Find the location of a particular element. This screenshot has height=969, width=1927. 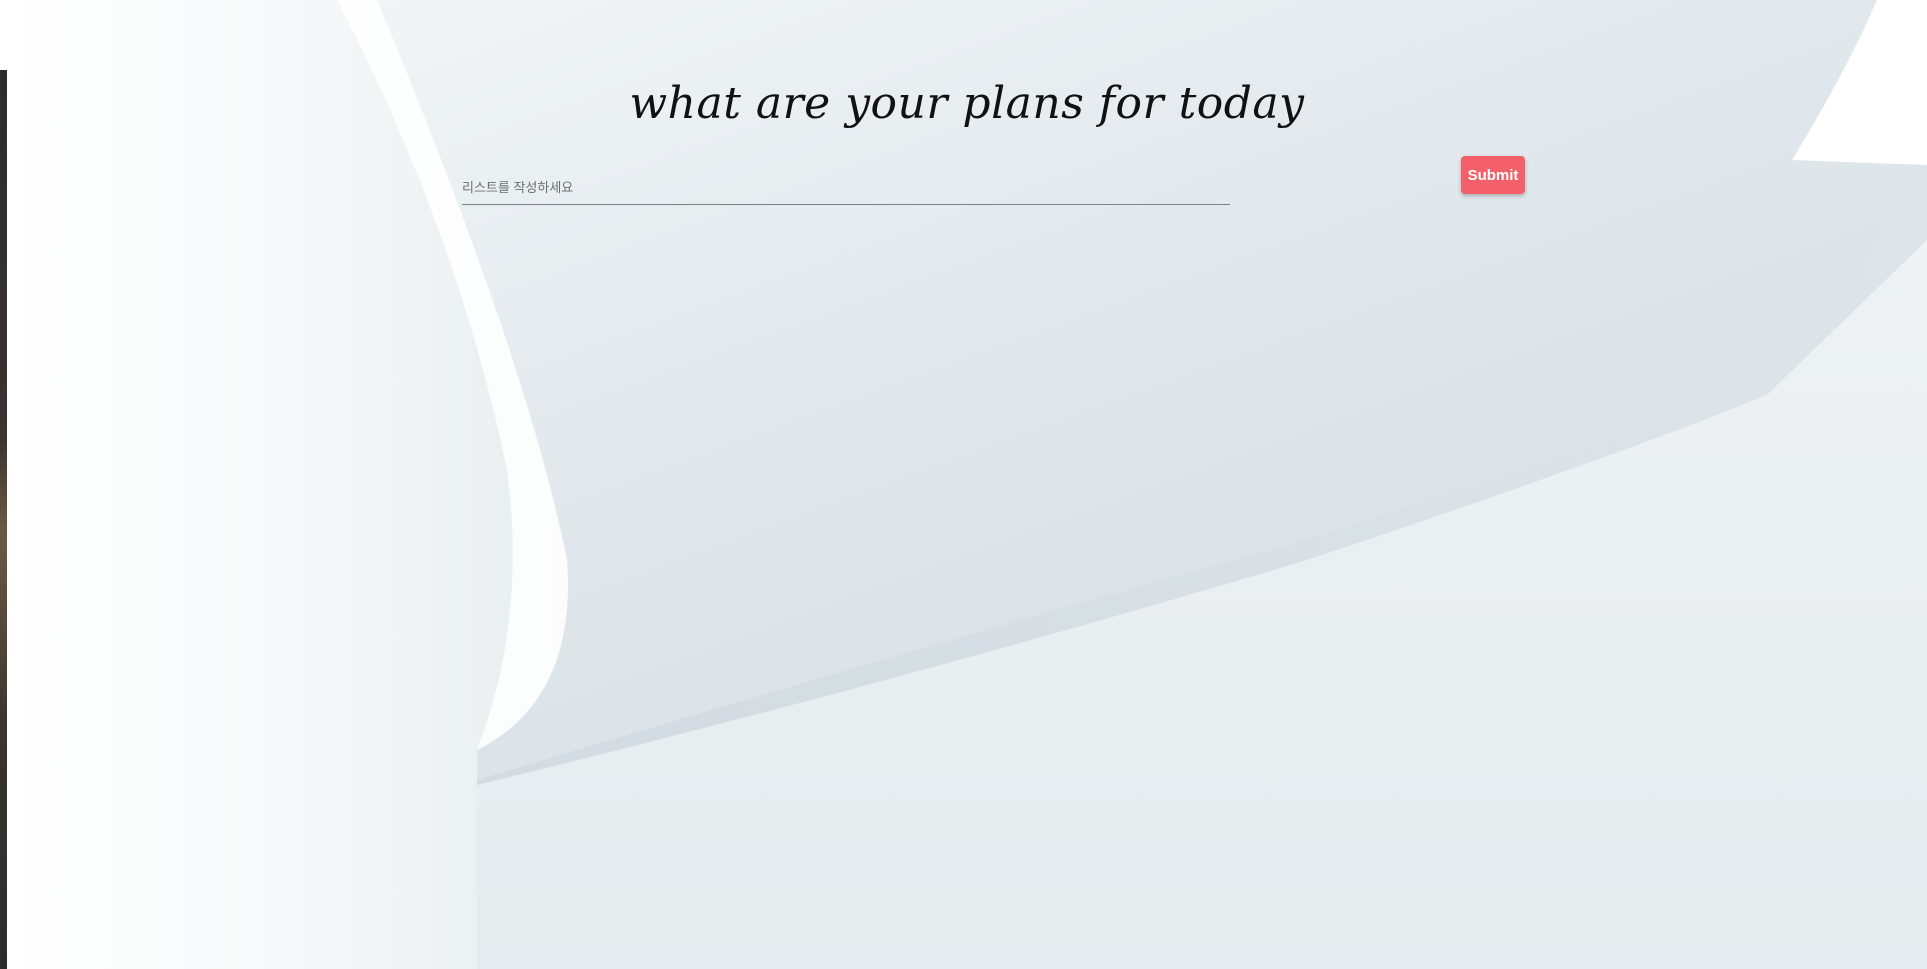

submit-button: Submit is located at coordinates (1493, 175).